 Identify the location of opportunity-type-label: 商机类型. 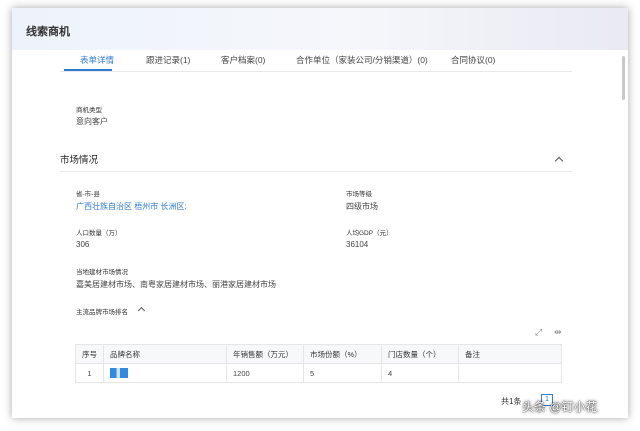
(89, 110).